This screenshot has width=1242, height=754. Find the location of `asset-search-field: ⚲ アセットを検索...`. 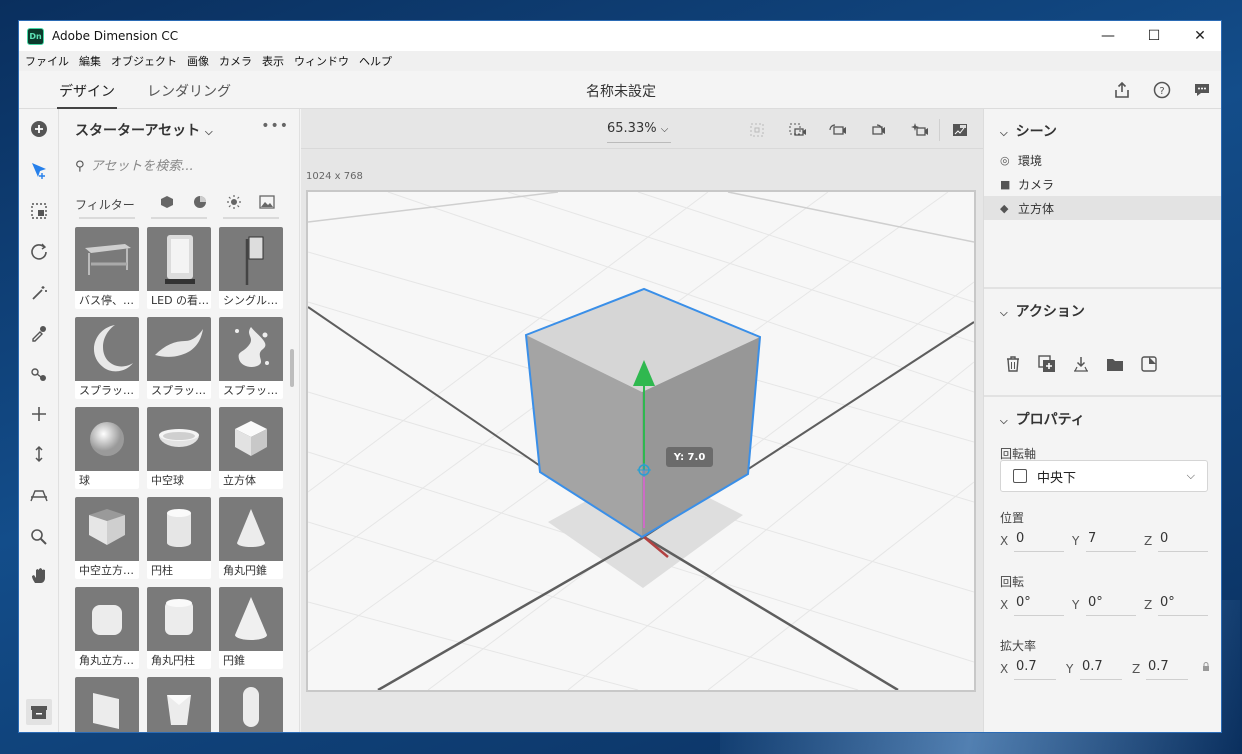

asset-search-field: ⚲ アセットを検索... is located at coordinates (180, 164).